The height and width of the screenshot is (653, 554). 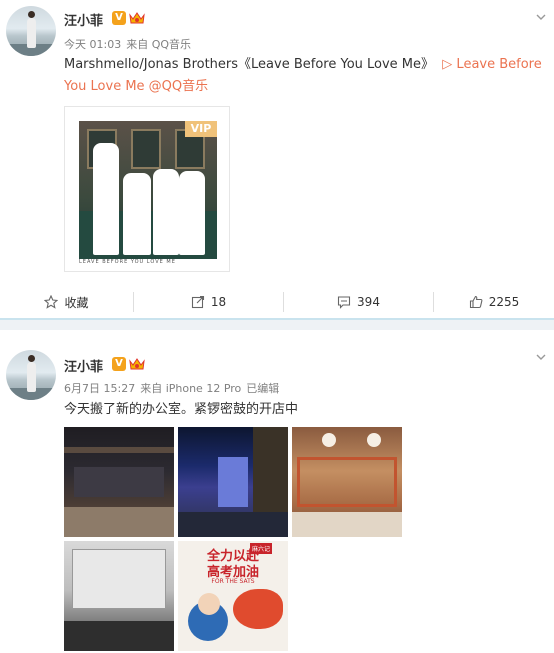 I want to click on favorite-label: 收藏, so click(x=76, y=302).